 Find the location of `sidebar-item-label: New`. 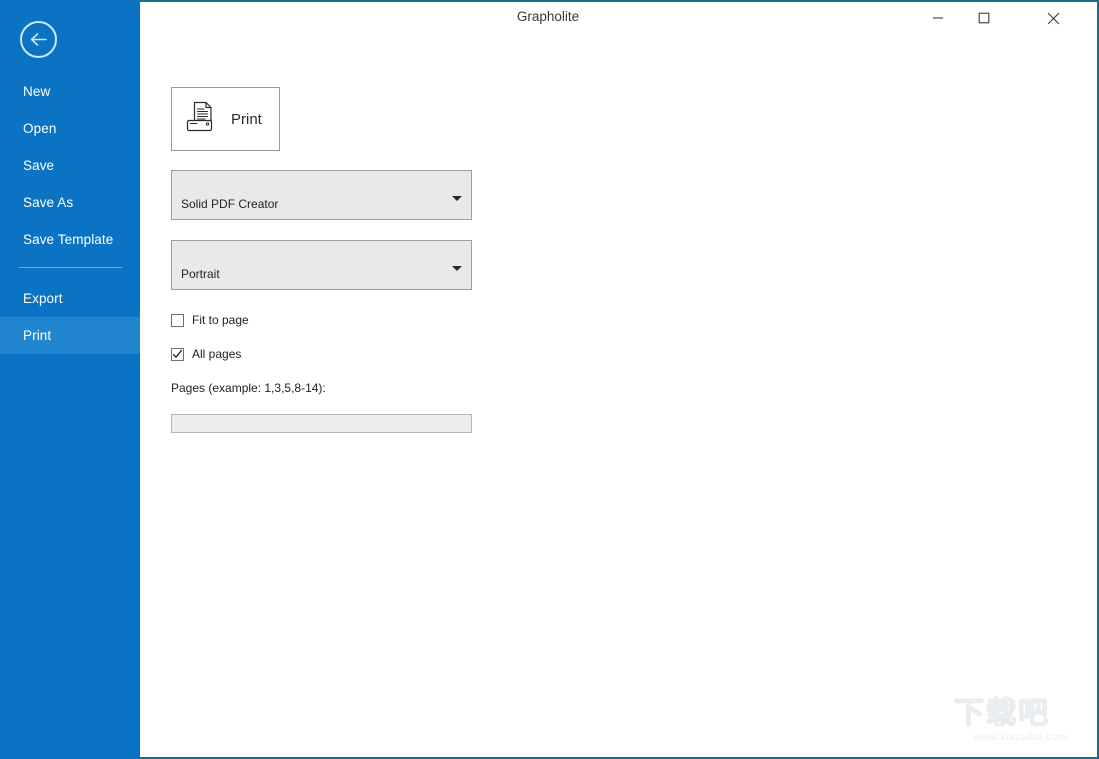

sidebar-item-label: New is located at coordinates (37, 91).